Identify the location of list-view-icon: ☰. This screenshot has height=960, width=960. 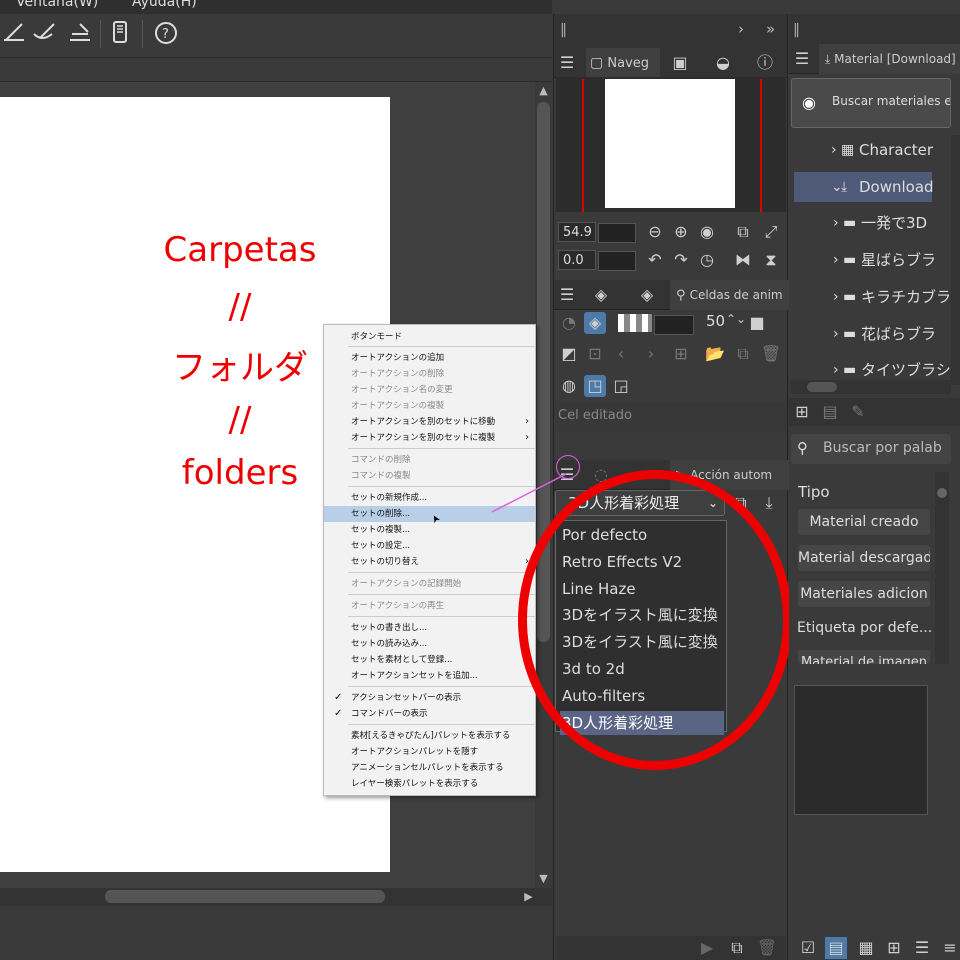
(922, 948).